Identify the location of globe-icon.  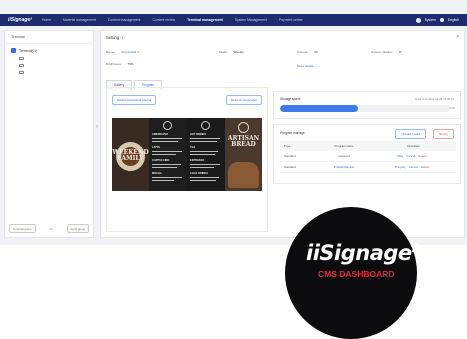
(441, 20).